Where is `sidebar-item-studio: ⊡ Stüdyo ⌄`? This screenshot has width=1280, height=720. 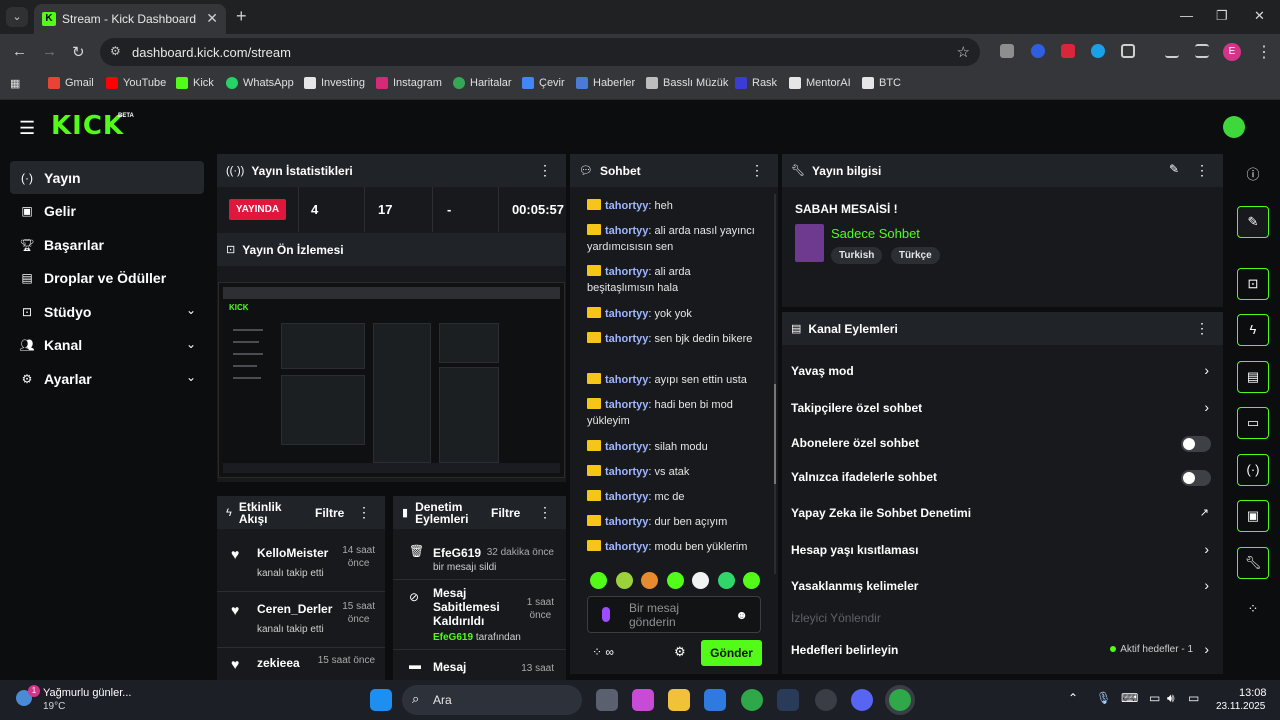 sidebar-item-studio: ⊡ Stüdyo ⌄ is located at coordinates (107, 311).